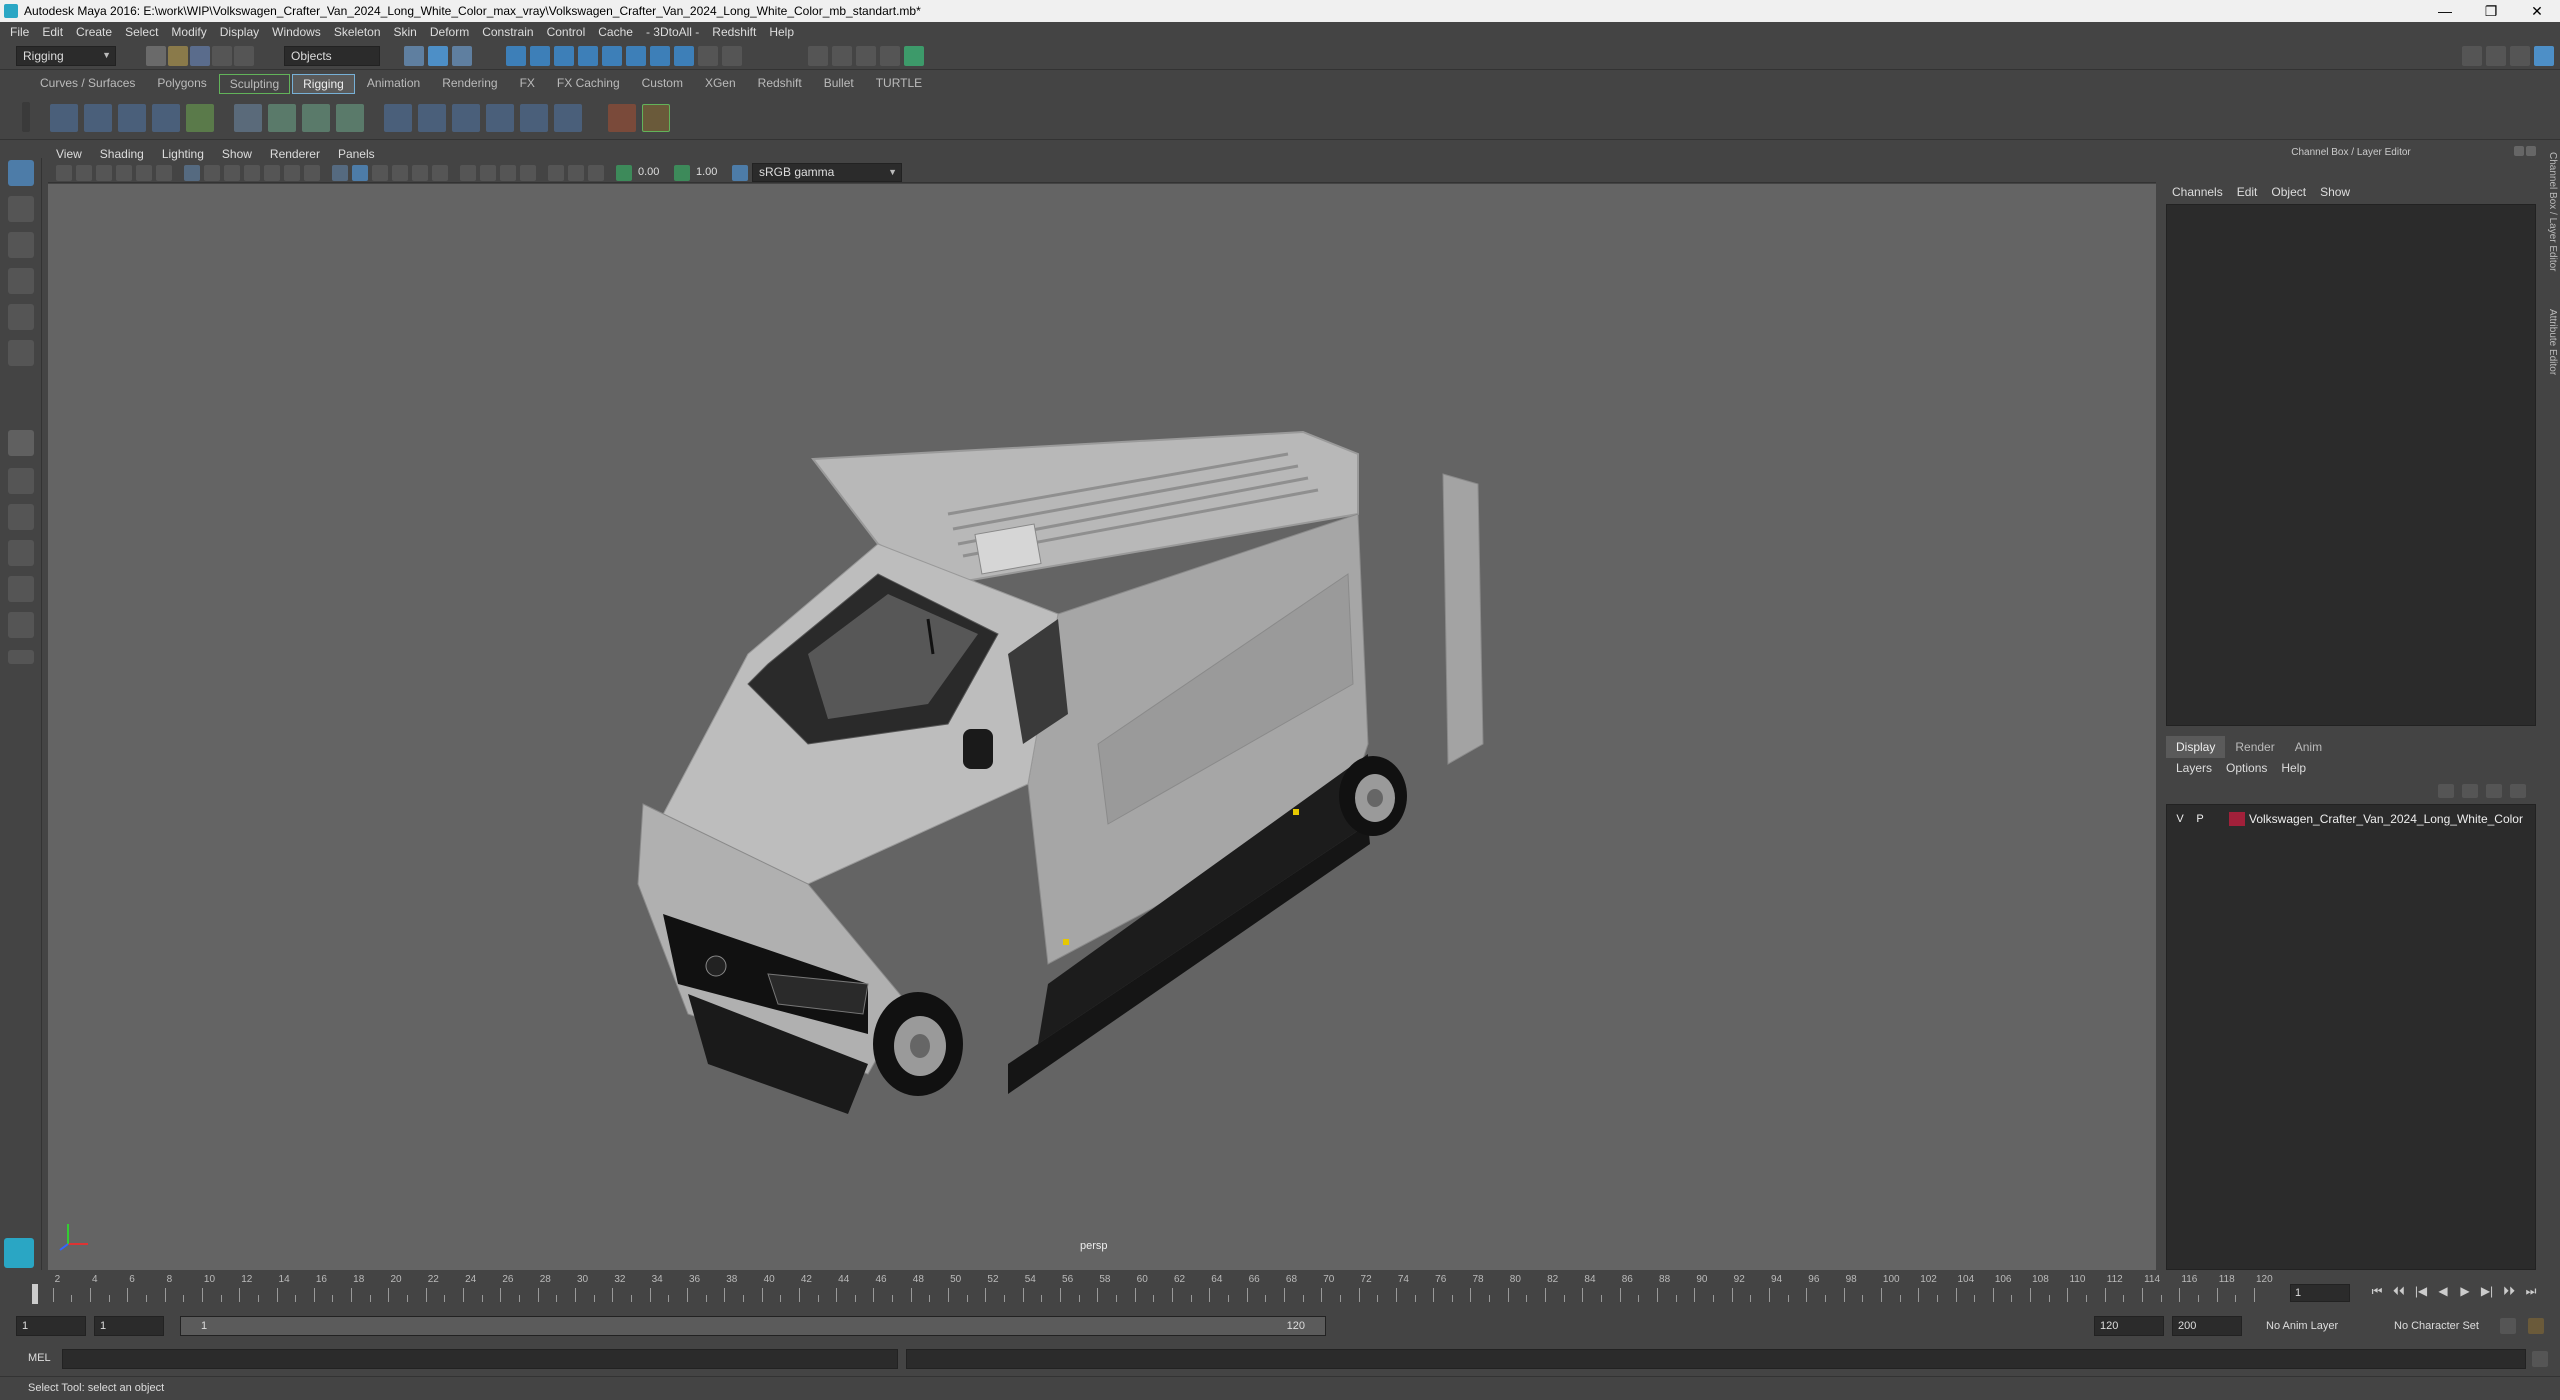 This screenshot has width=2560, height=1400. I want to click on le-menu-help: Help, so click(2293, 768).